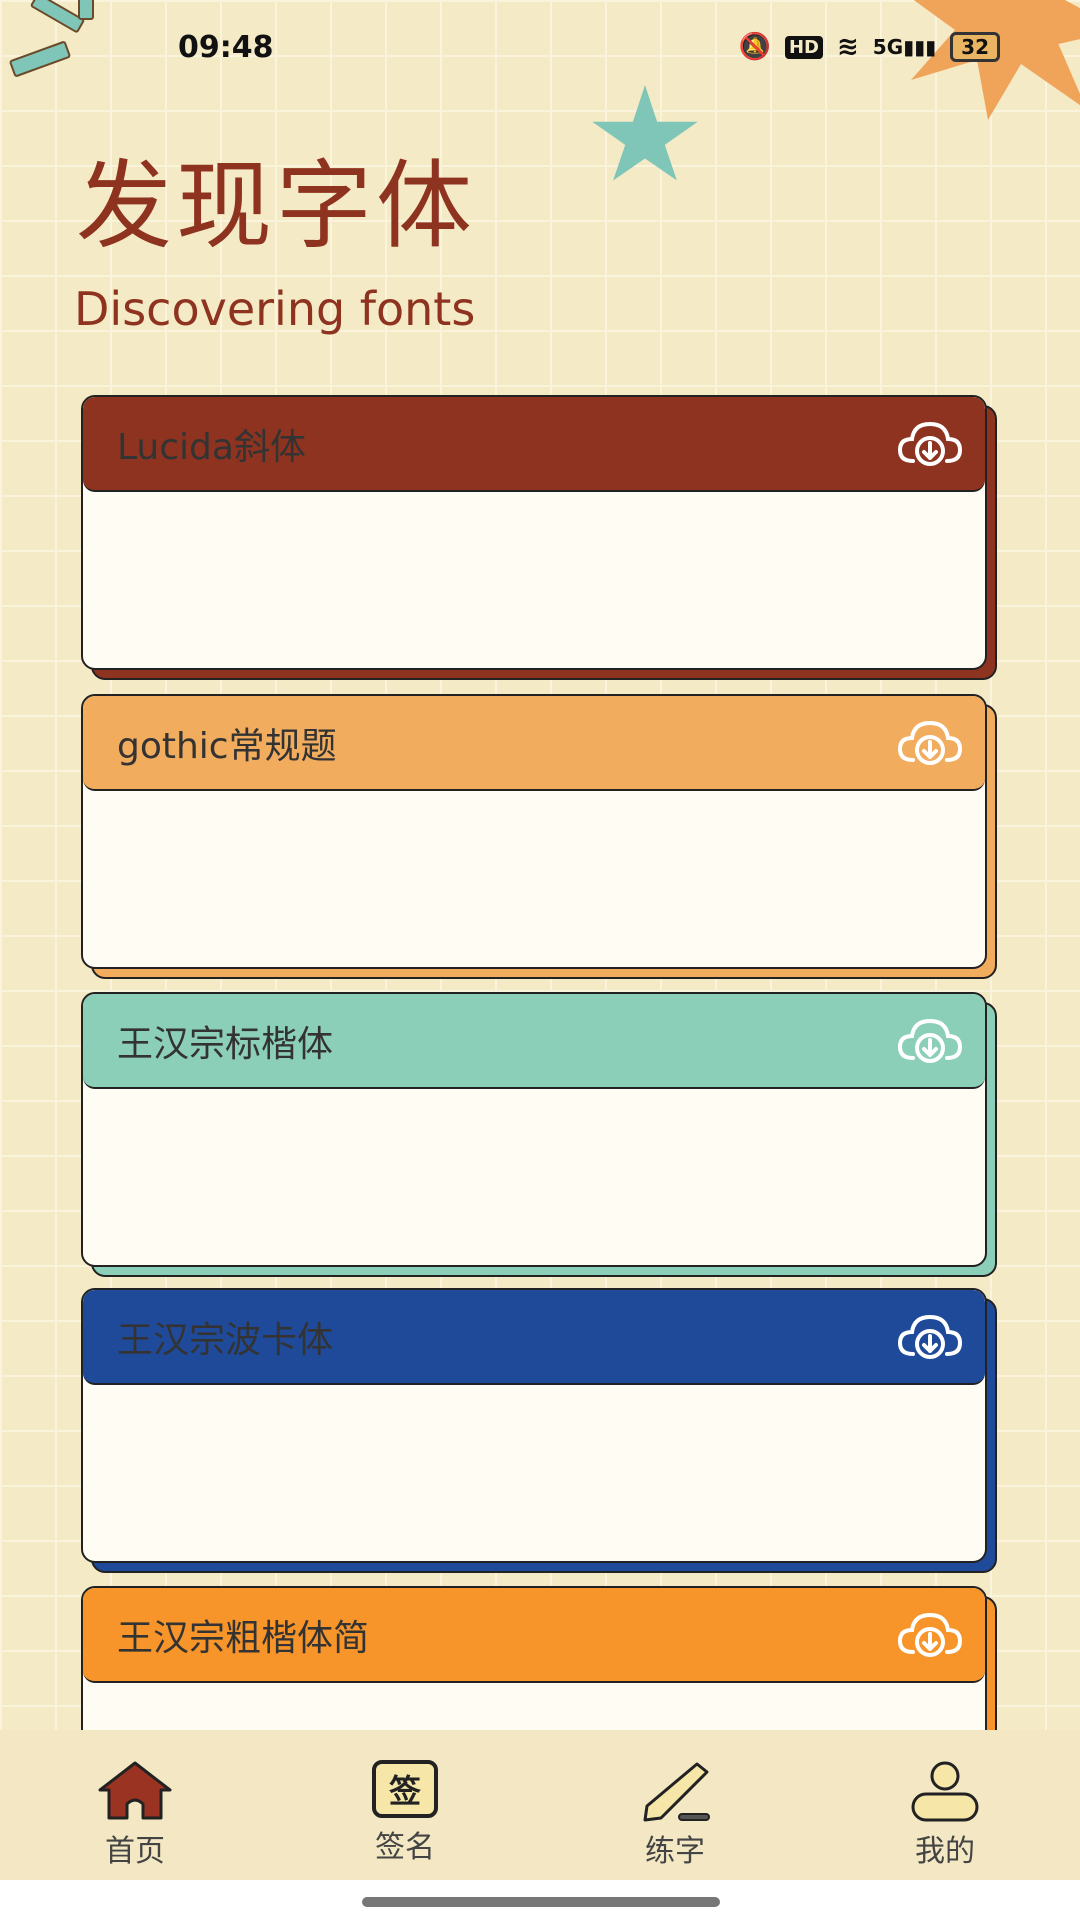  What do you see at coordinates (225, 1044) in the screenshot?
I see `font-name: 王汉宗标楷体` at bounding box center [225, 1044].